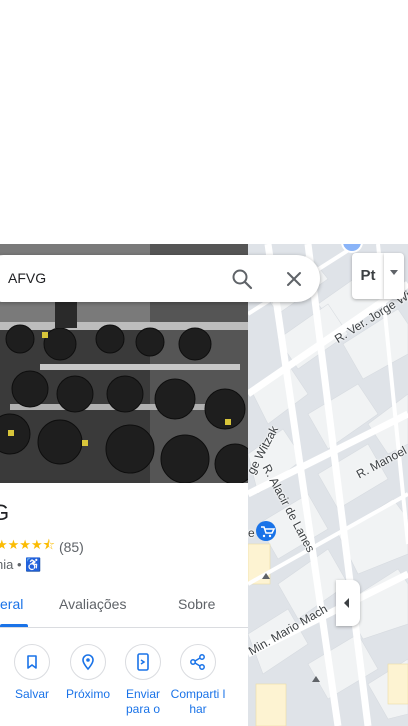 This screenshot has width=408, height=726. I want to click on accessibility-icon: ♿, so click(33, 564).